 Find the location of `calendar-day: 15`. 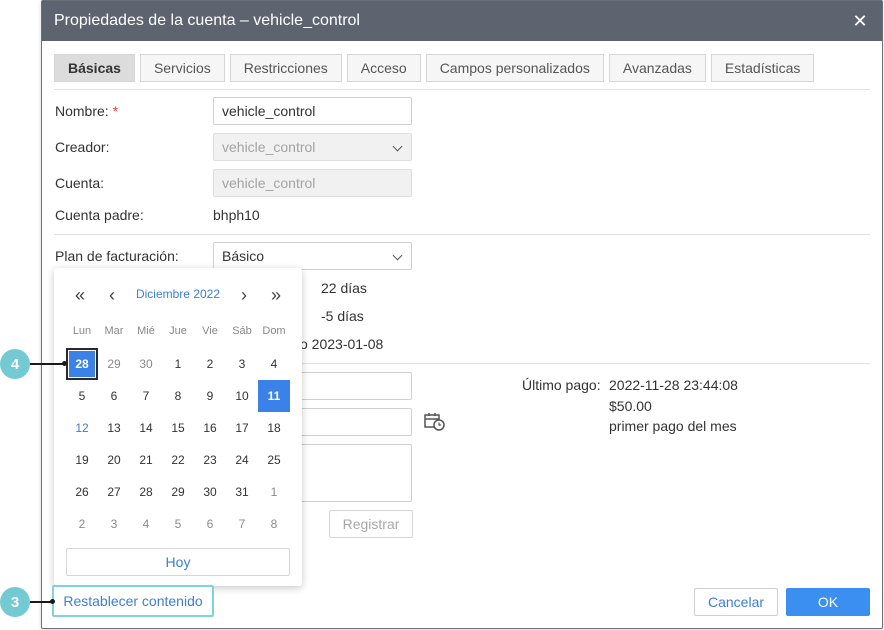

calendar-day: 15 is located at coordinates (178, 428).